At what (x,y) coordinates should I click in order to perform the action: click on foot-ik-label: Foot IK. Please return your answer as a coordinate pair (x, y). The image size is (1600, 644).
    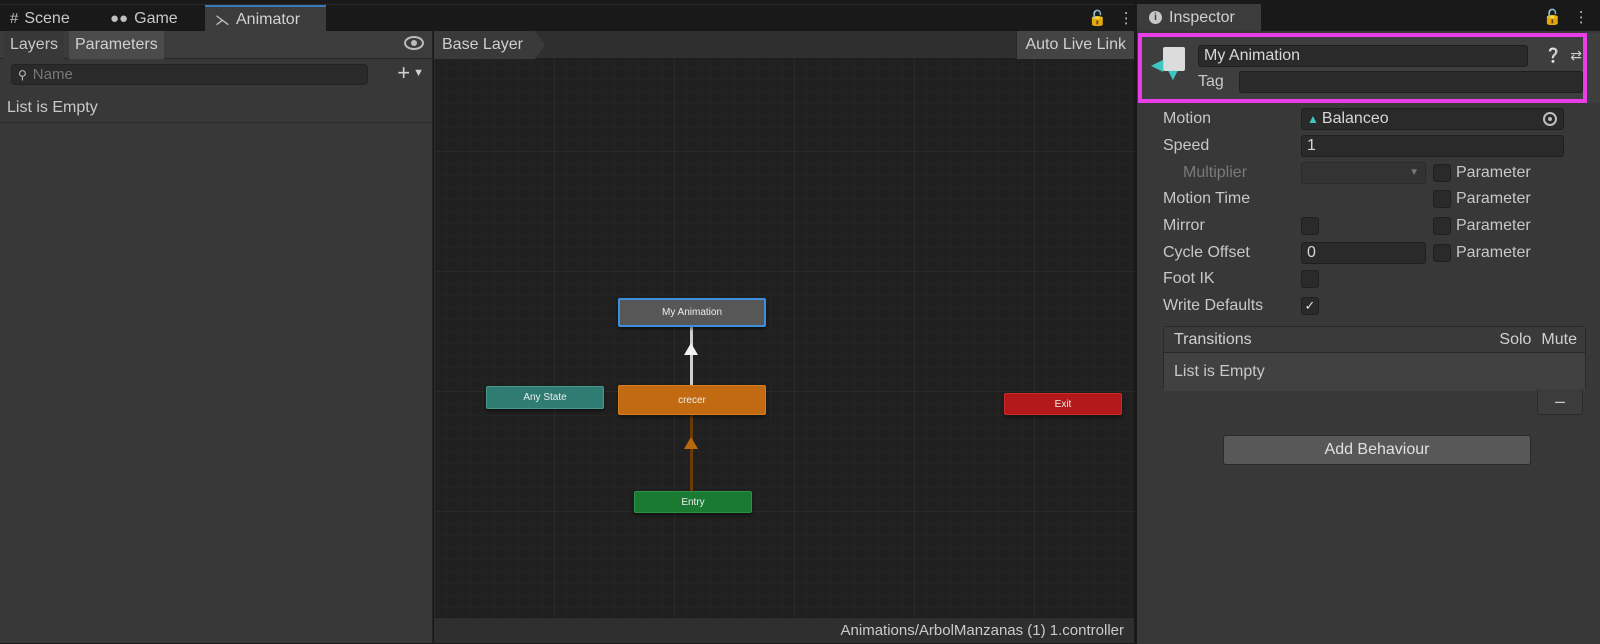
    Looking at the image, I should click on (1189, 278).